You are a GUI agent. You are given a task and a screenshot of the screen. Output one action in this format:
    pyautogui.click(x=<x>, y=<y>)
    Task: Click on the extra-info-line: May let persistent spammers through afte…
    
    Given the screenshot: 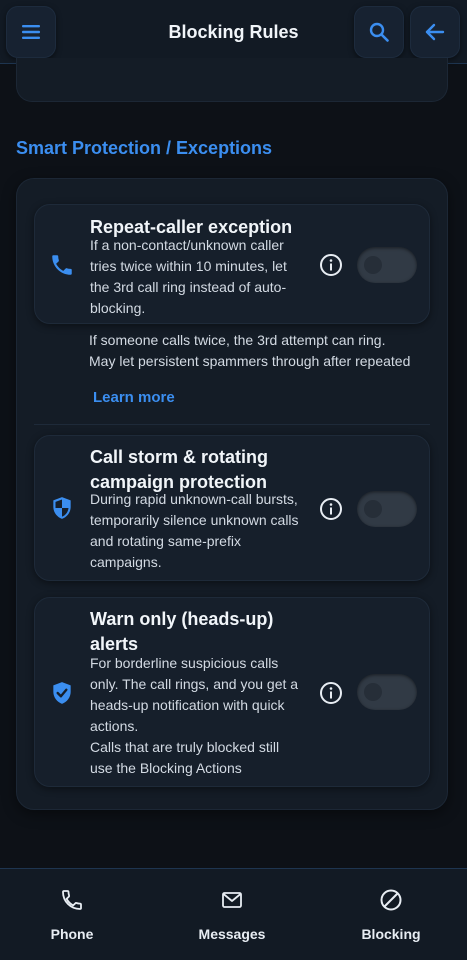 What is the action you would take?
    pyautogui.click(x=250, y=361)
    